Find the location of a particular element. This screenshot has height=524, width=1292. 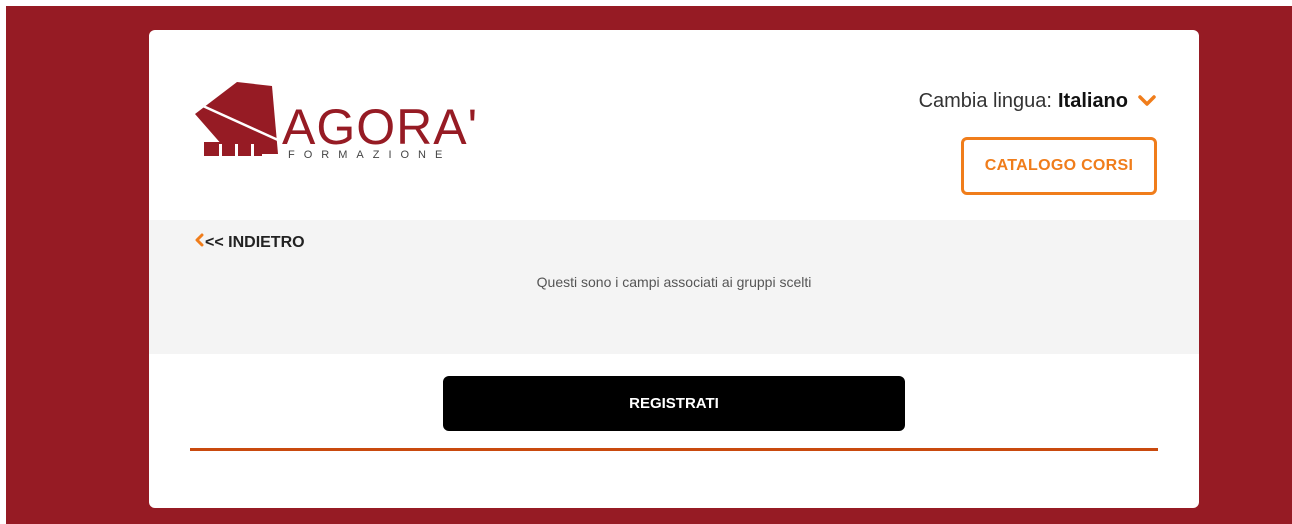

brand-tagline: FORMAZIONE is located at coordinates (369, 155).